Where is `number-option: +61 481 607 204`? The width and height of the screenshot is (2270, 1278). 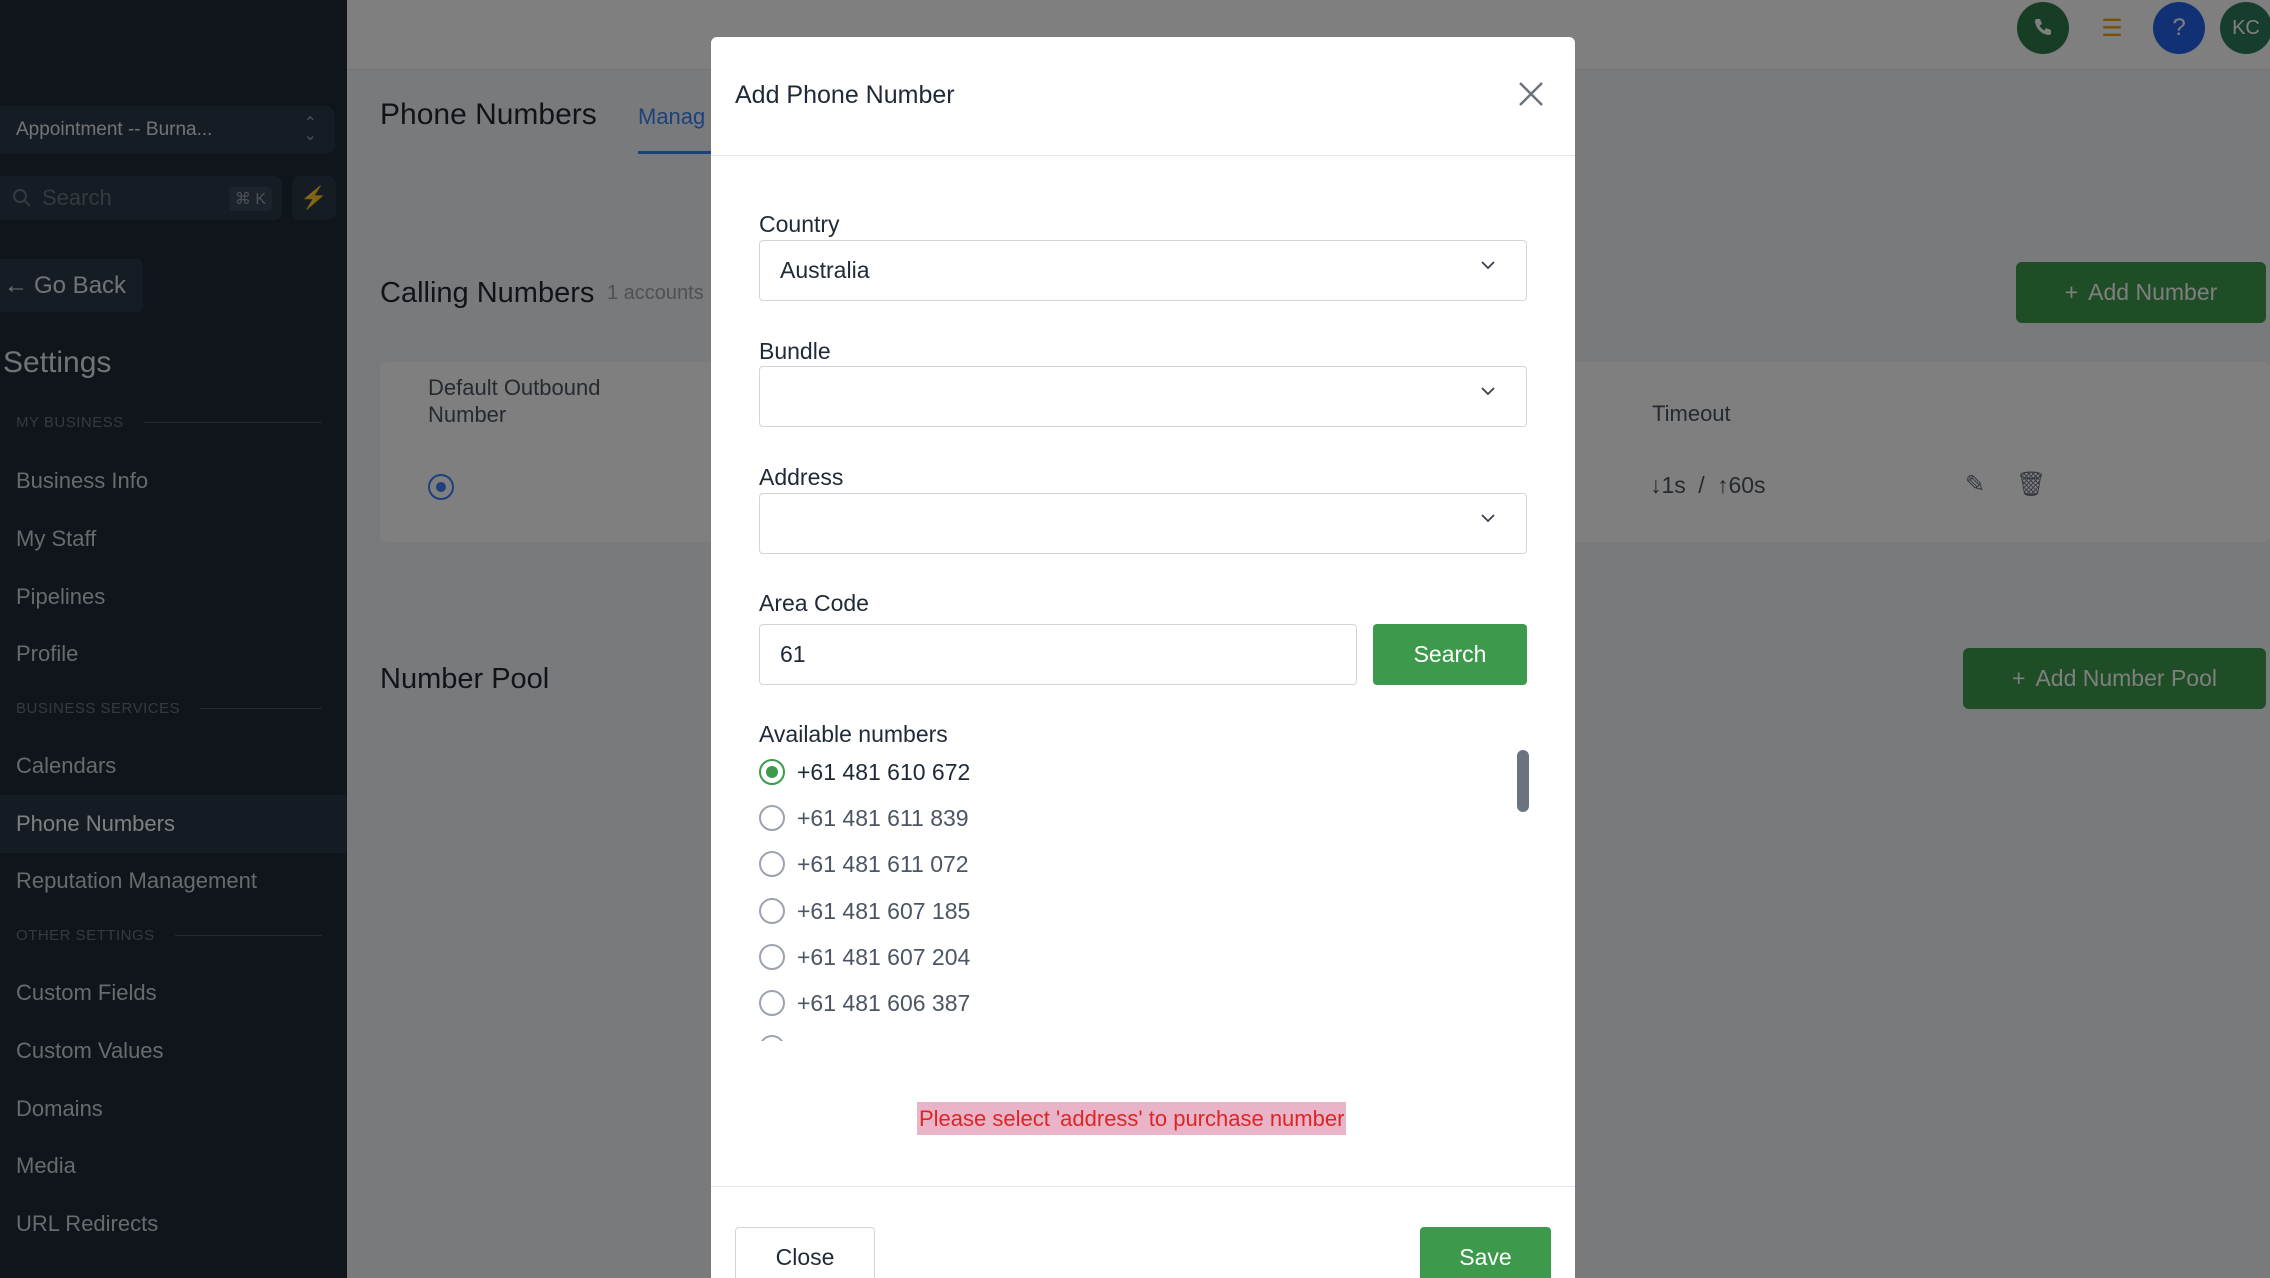 number-option: +61 481 607 204 is located at coordinates (864, 957).